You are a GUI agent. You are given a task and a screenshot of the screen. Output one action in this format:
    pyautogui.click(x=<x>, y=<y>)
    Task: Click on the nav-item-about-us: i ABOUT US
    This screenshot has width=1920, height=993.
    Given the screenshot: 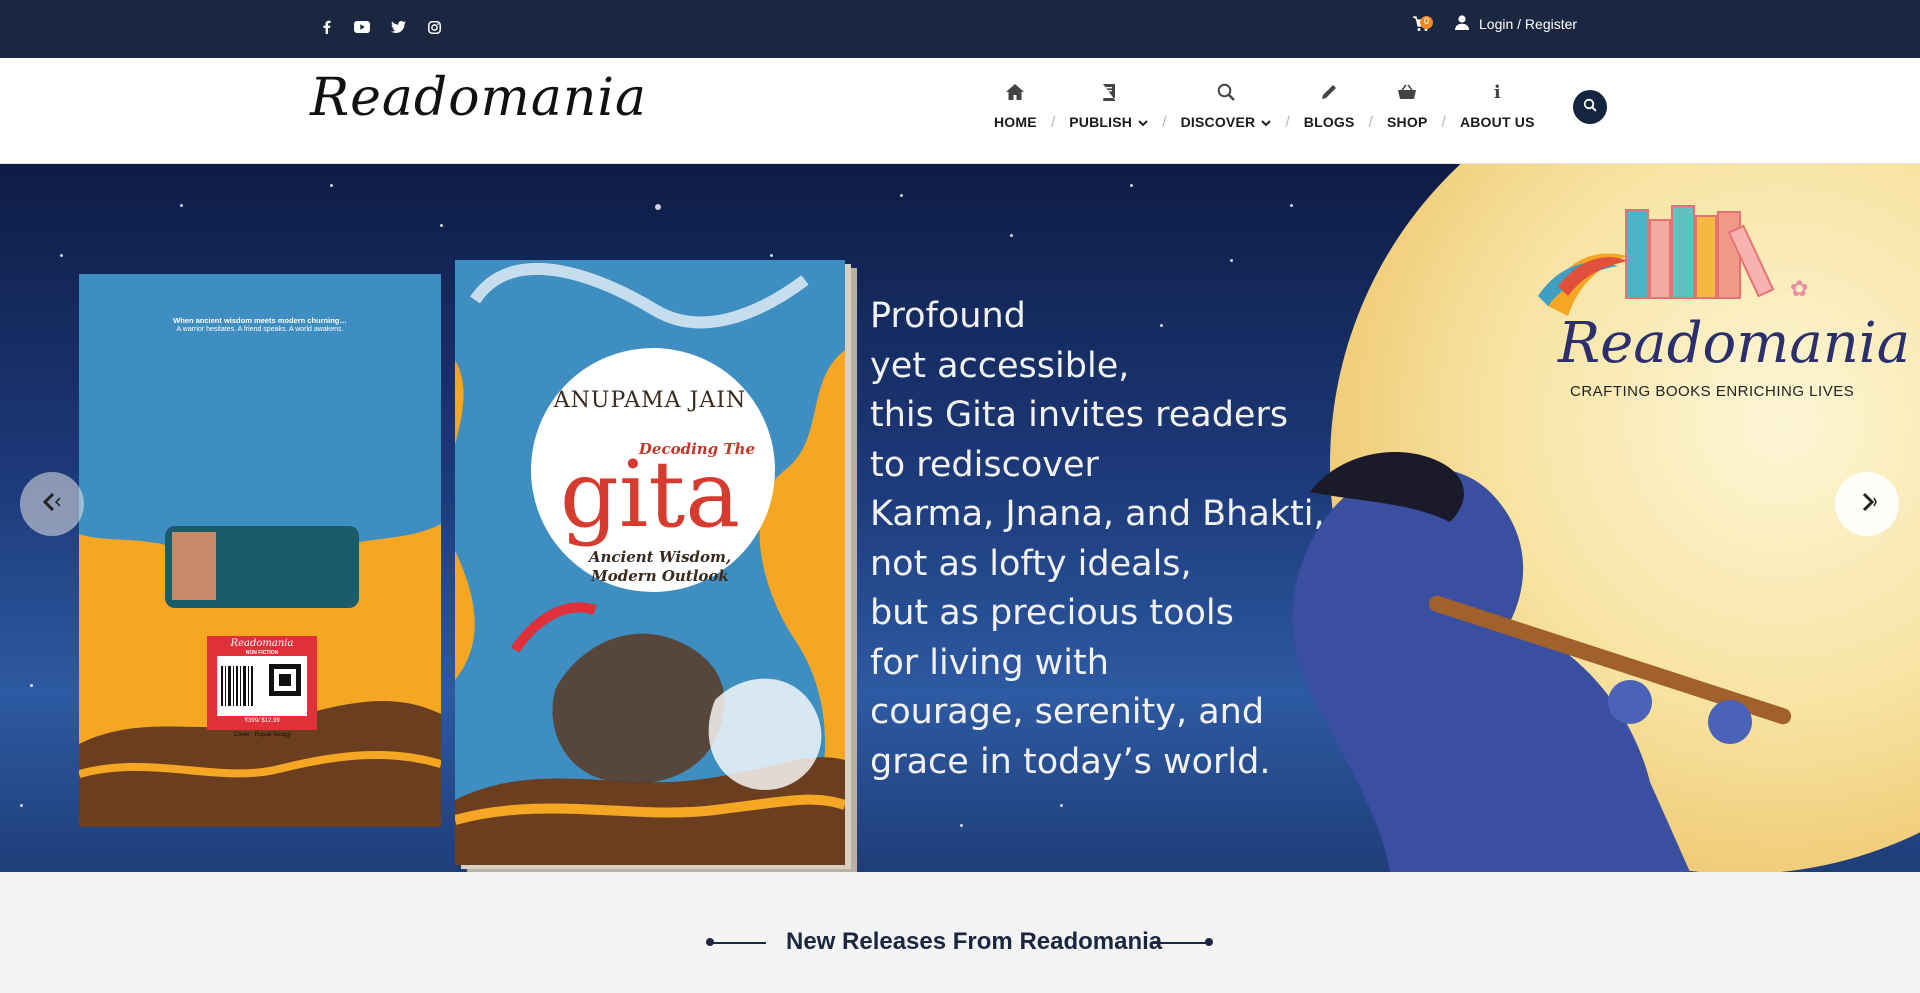 What is the action you would take?
    pyautogui.click(x=1497, y=104)
    